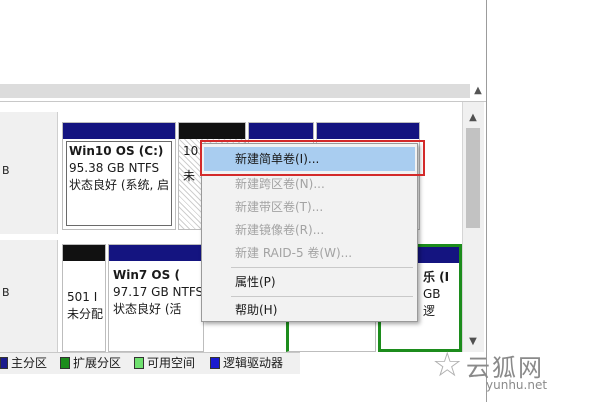  Describe the element at coordinates (447, 365) in the screenshot. I see `watermark-star-icon: ☆` at that location.